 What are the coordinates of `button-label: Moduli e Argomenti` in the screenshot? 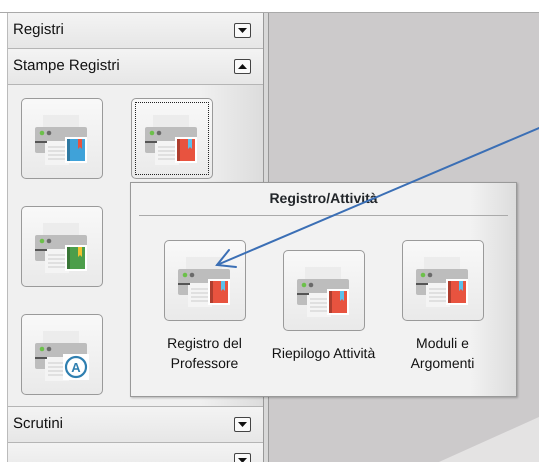 It's located at (443, 353).